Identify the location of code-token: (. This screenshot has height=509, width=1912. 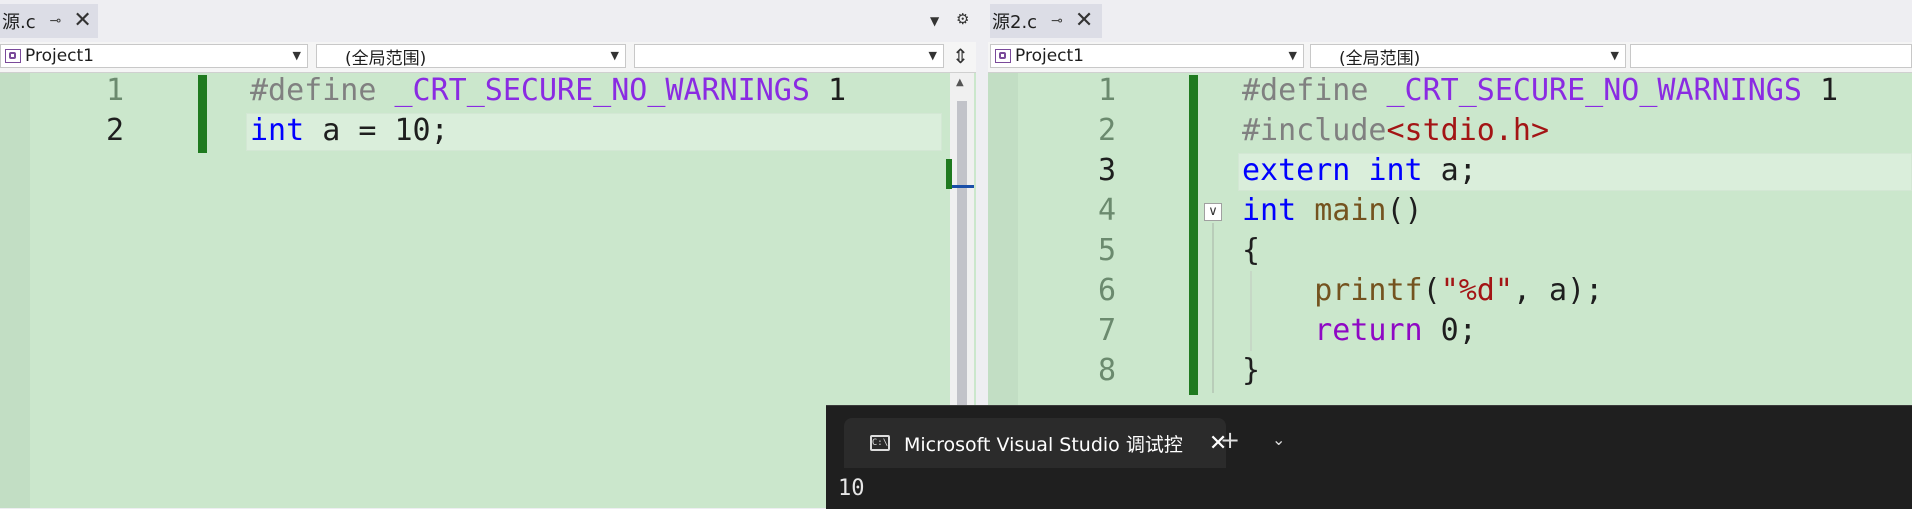
(1431, 290).